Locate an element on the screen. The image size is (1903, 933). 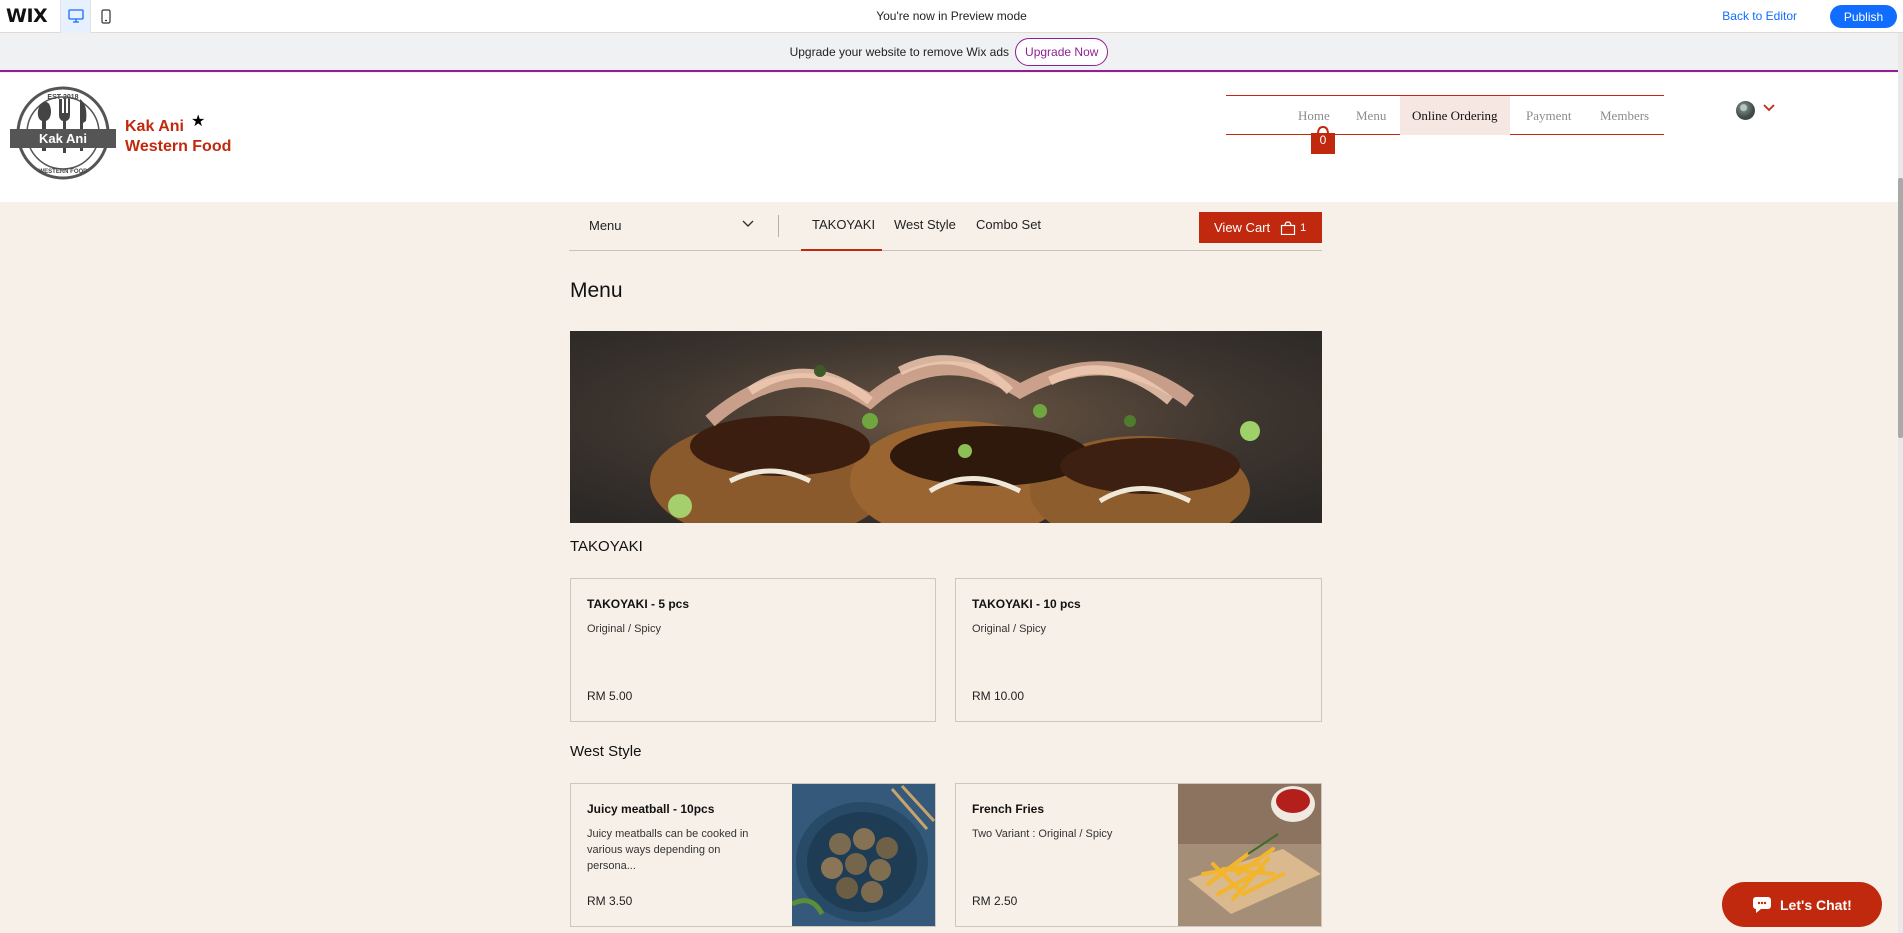
item-price: RM 3.50 is located at coordinates (610, 901).